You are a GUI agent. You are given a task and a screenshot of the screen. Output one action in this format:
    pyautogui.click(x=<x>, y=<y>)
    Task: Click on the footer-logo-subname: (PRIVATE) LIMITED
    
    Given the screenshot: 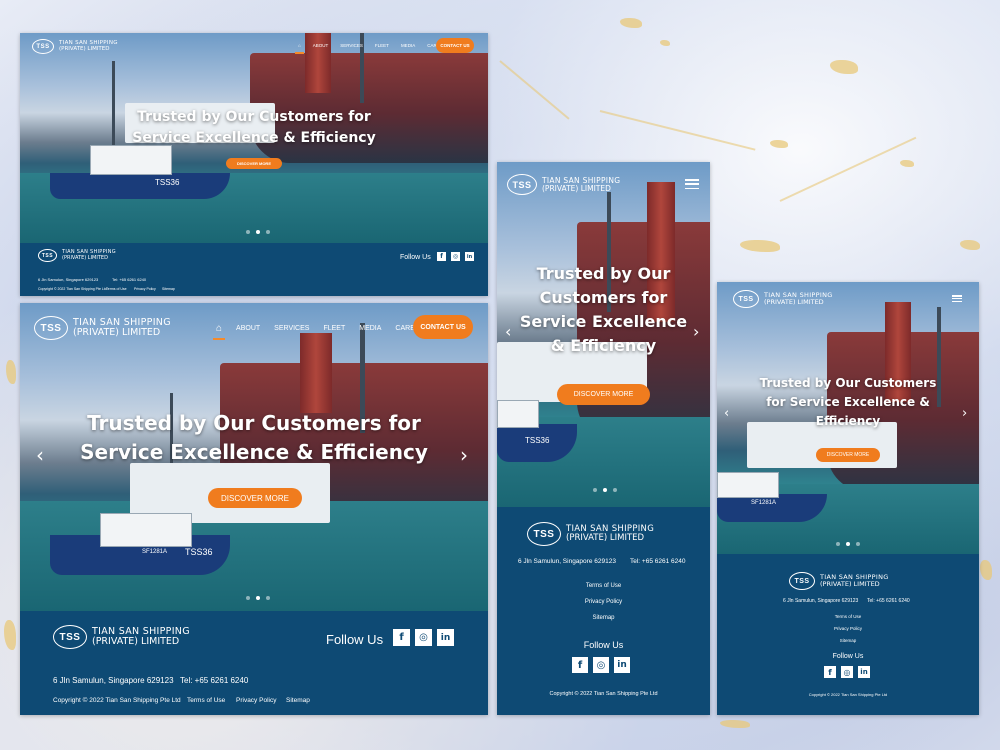 What is the action you would take?
    pyautogui.click(x=850, y=584)
    